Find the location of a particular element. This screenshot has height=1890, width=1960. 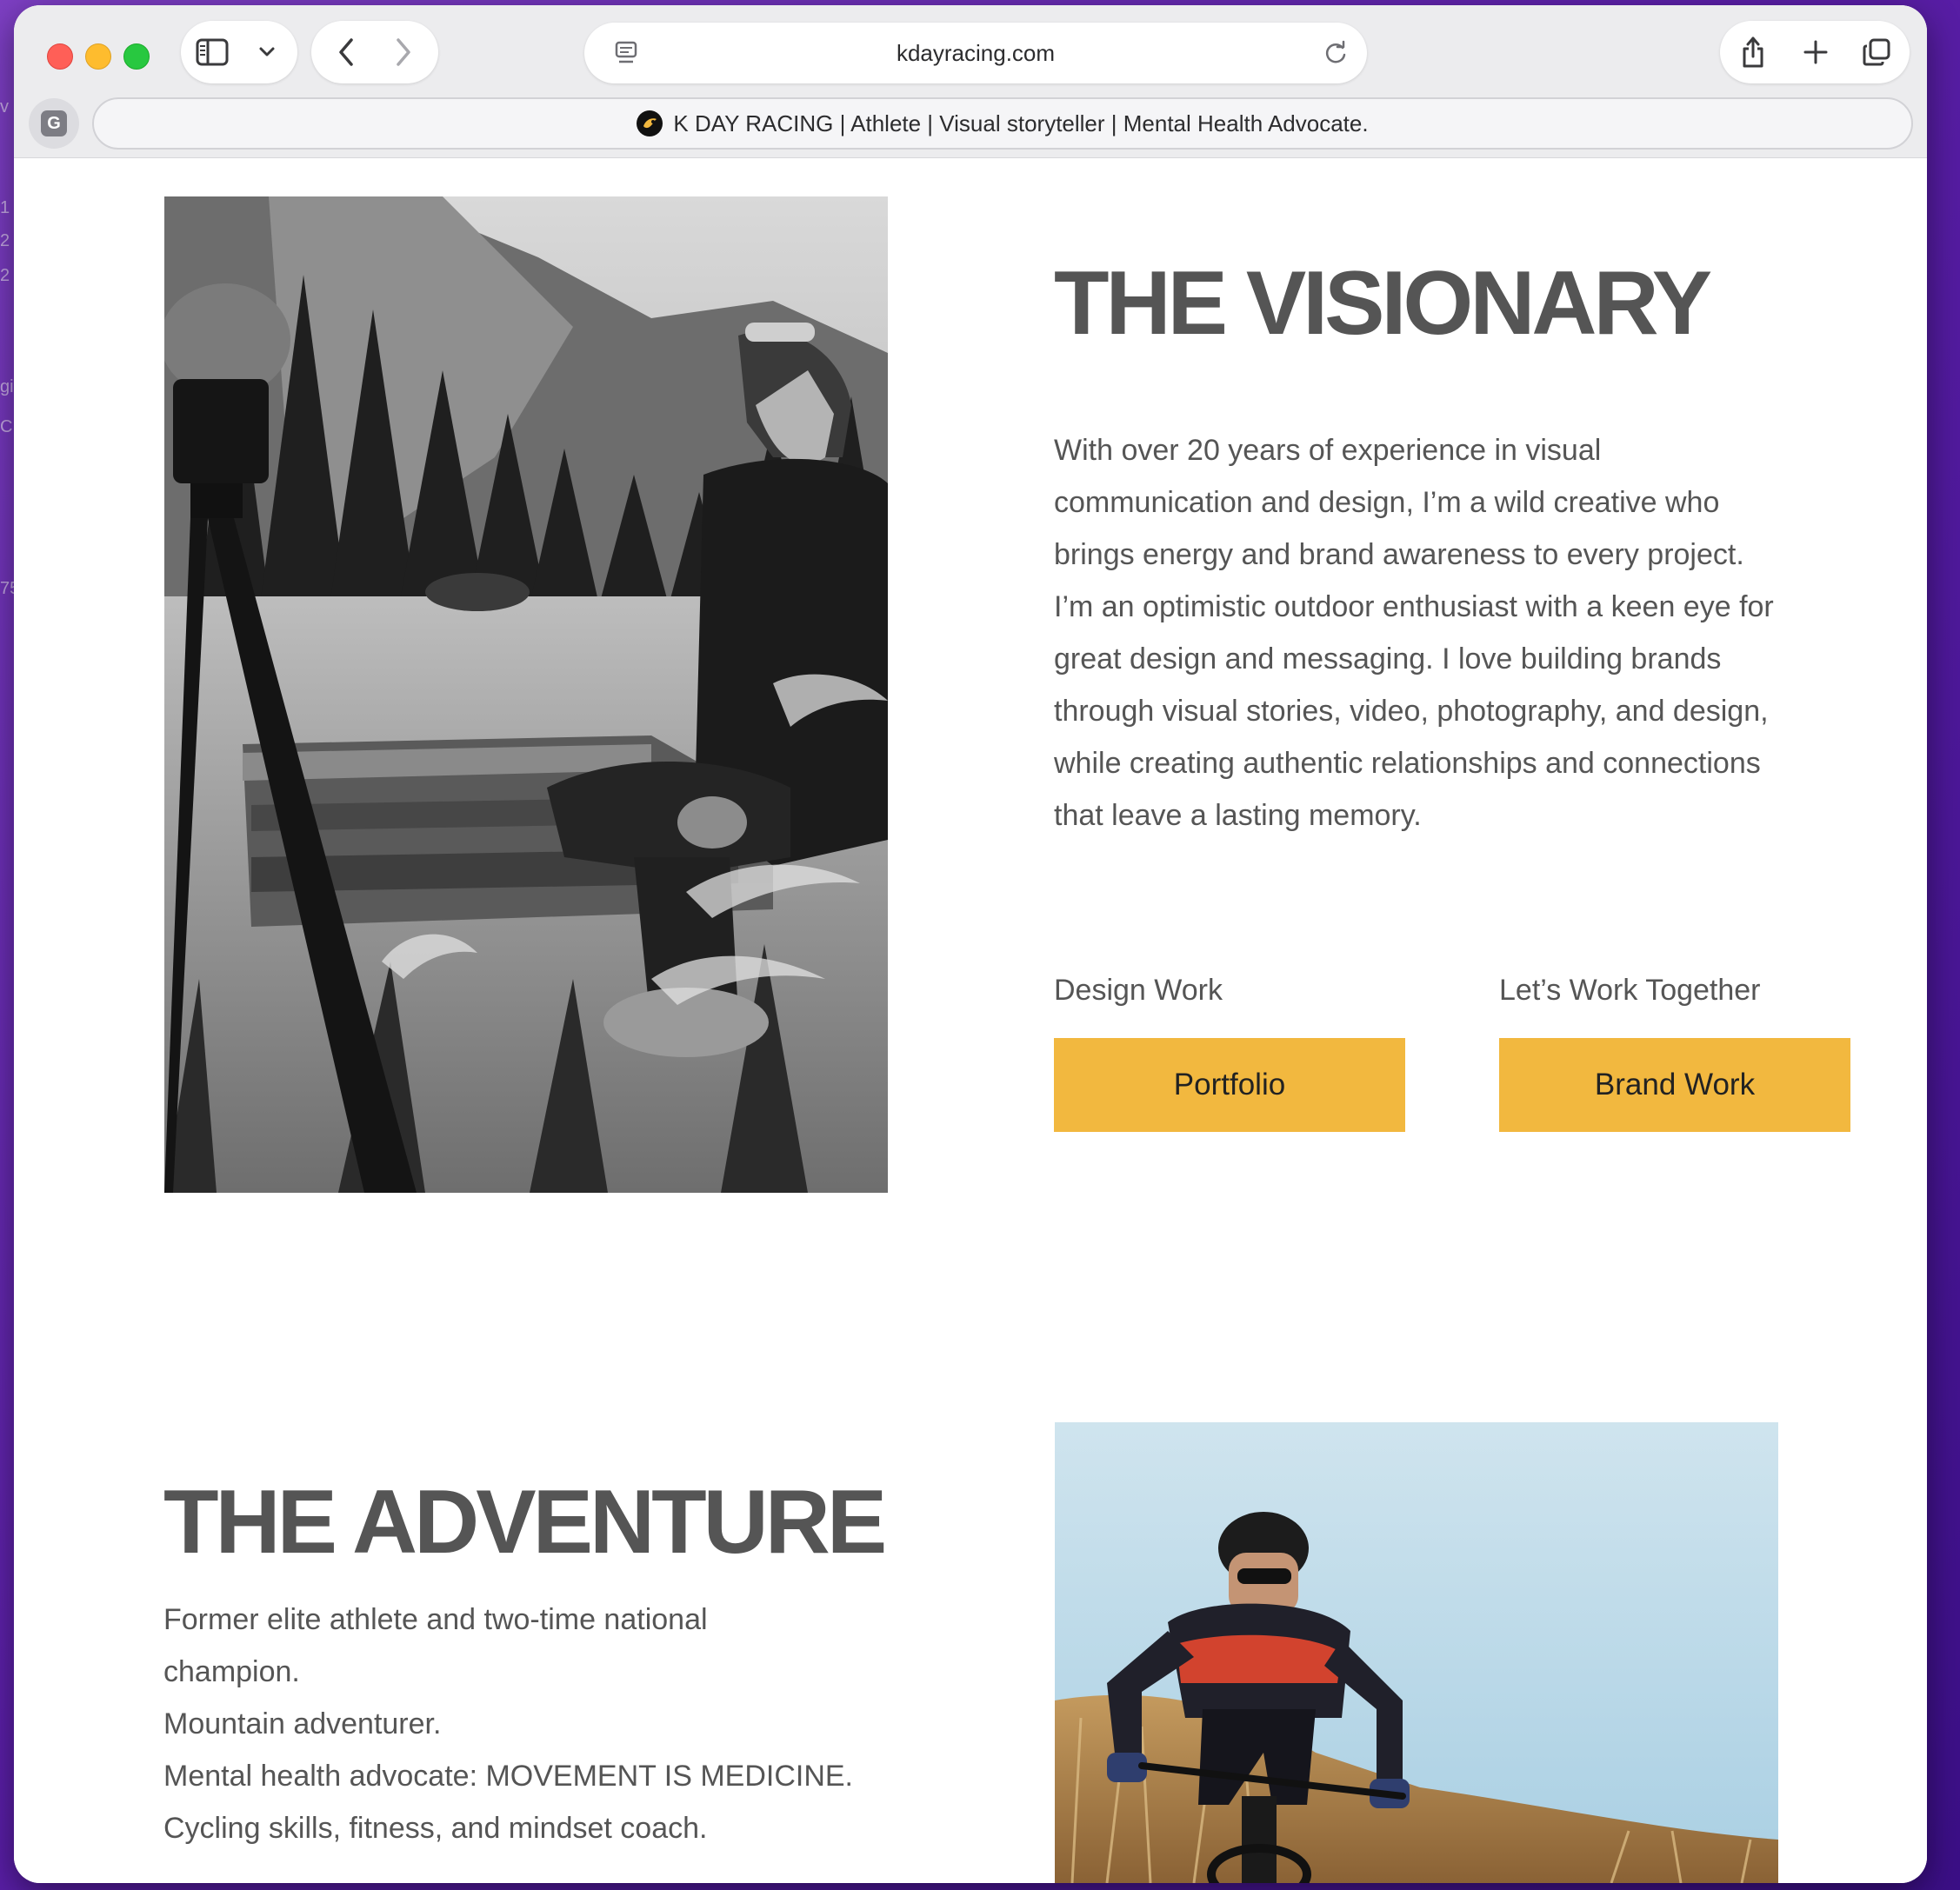

sidebar-toggle-group is located at coordinates (239, 52).